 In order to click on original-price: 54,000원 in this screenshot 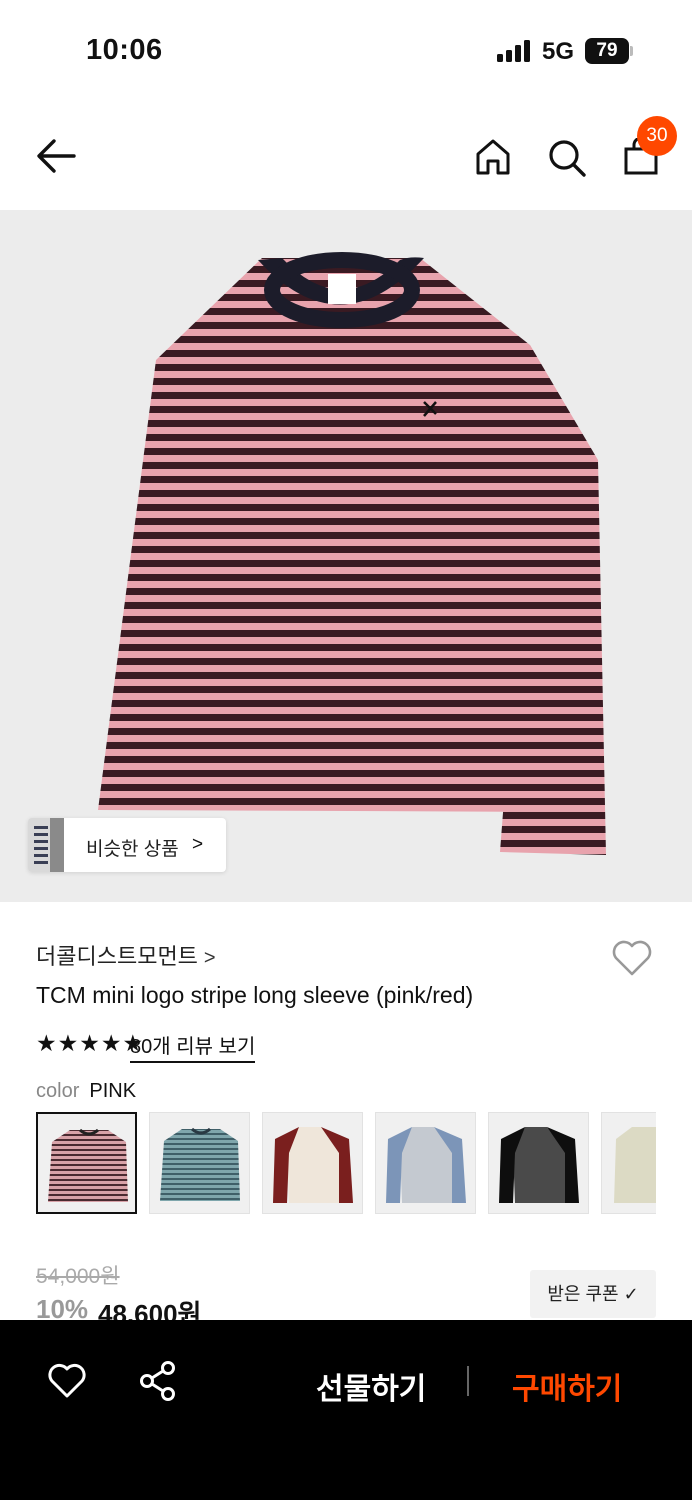, I will do `click(78, 1276)`.